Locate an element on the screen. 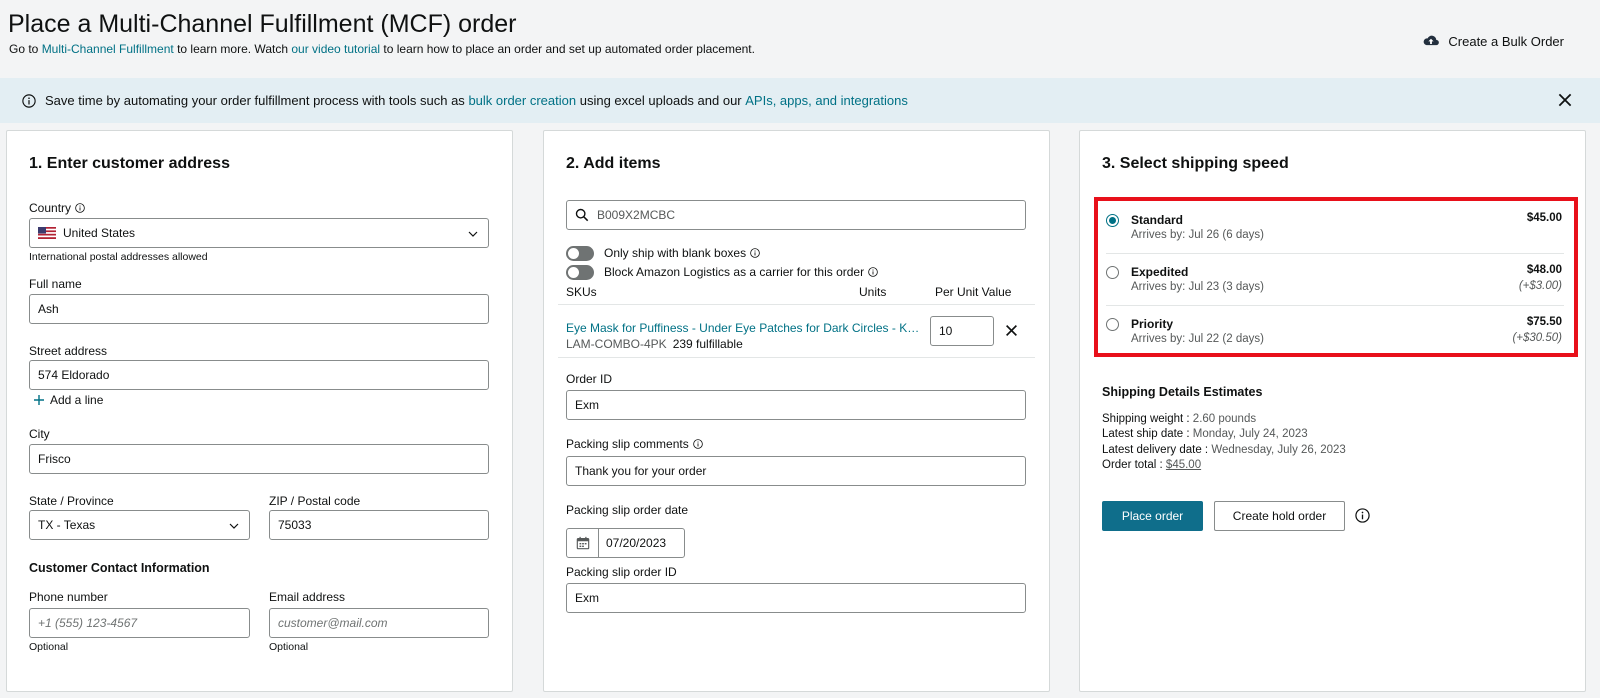  blank-boxes-toggle is located at coordinates (580, 253).